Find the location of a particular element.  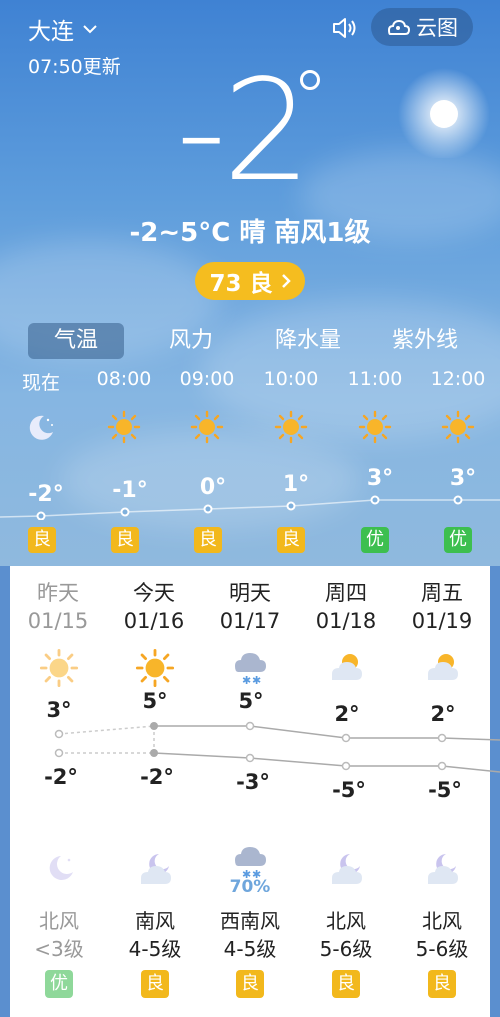

speaker-icon is located at coordinates (344, 28).